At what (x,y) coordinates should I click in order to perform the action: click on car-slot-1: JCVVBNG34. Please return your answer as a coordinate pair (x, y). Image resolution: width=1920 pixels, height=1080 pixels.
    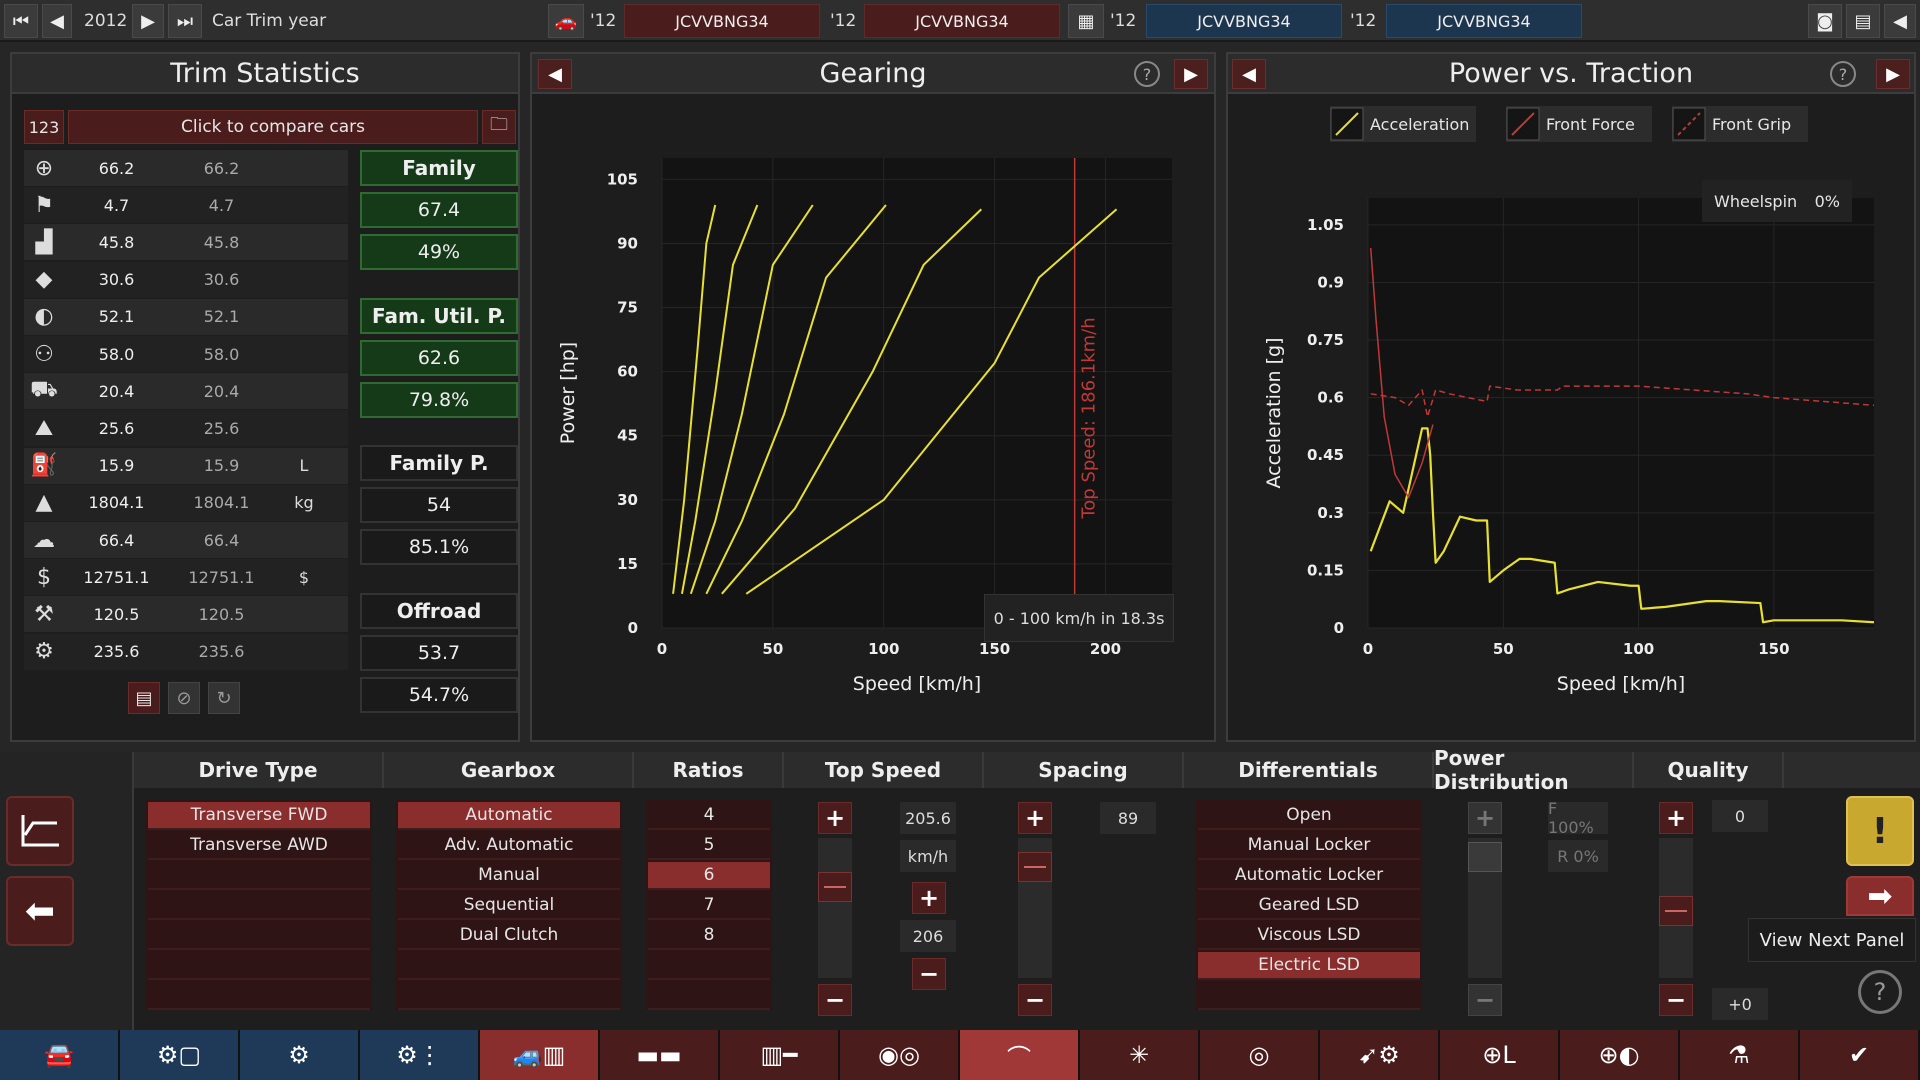
    Looking at the image, I should click on (722, 21).